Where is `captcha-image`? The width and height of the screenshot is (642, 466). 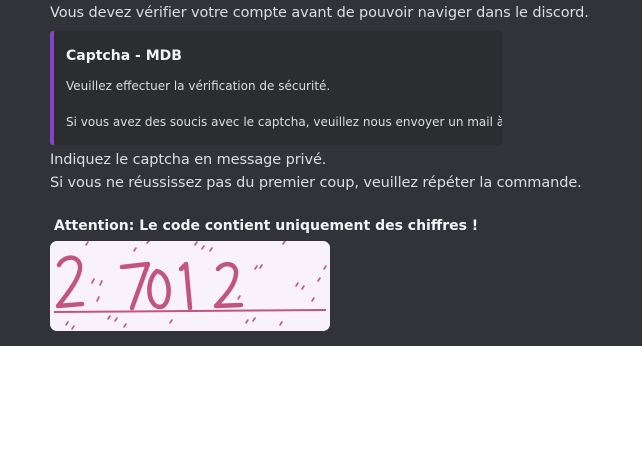
captcha-image is located at coordinates (190, 286).